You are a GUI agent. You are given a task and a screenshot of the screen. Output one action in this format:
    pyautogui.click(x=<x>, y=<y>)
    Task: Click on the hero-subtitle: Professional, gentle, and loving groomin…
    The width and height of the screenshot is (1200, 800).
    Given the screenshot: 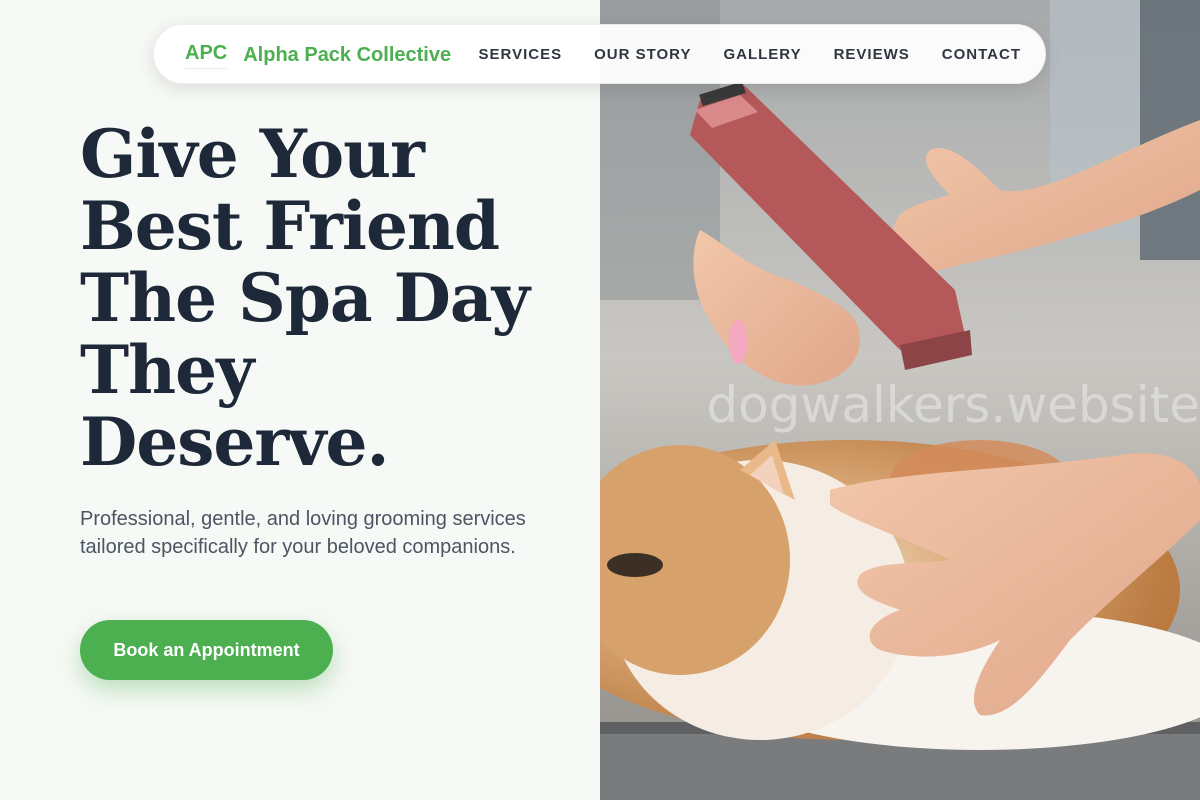 What is the action you would take?
    pyautogui.click(x=303, y=533)
    